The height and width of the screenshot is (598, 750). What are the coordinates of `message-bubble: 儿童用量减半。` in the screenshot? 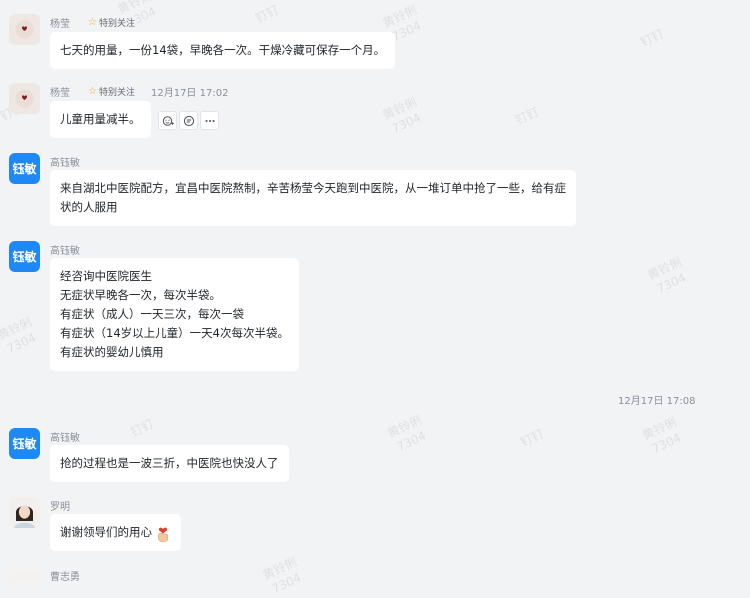 It's located at (100, 119).